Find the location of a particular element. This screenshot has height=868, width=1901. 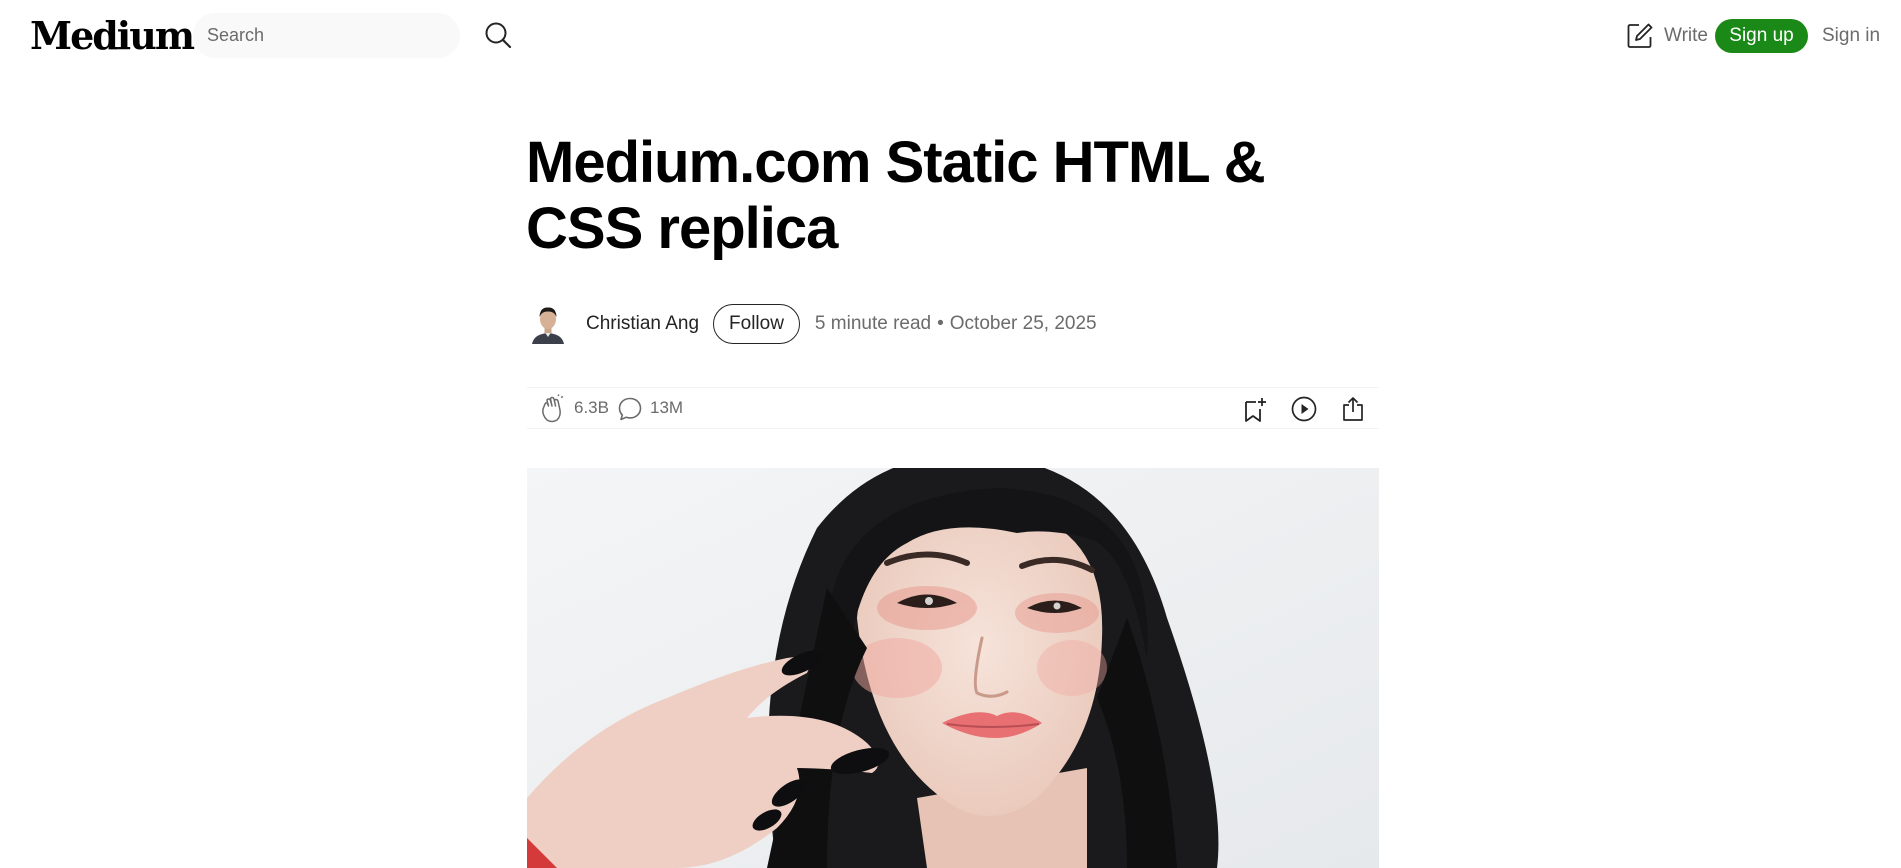

write-icon is located at coordinates (1640, 35).